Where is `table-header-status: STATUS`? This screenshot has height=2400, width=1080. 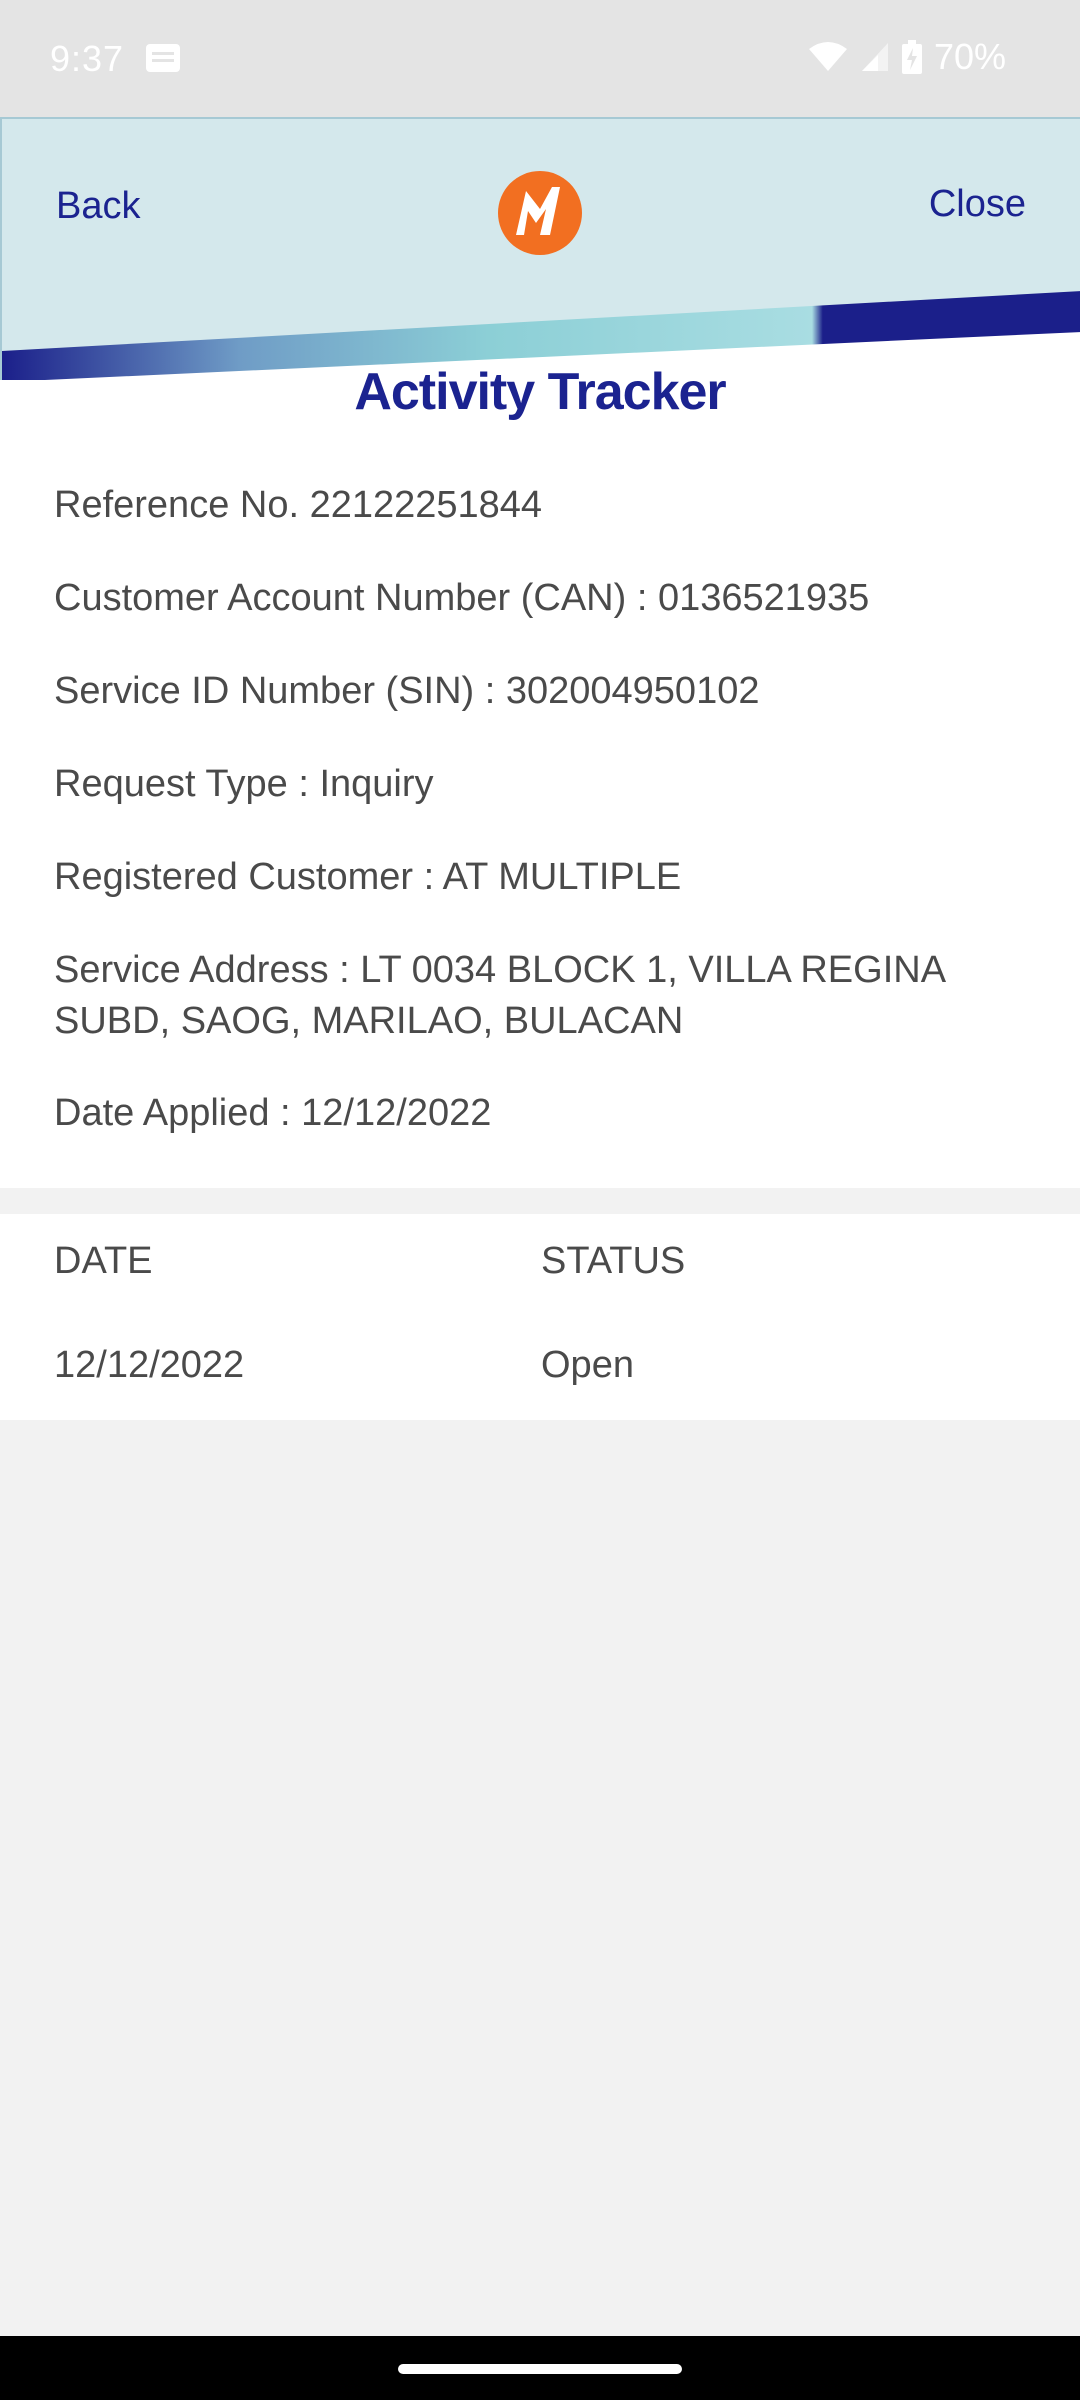
table-header-status: STATUS is located at coordinates (613, 1261).